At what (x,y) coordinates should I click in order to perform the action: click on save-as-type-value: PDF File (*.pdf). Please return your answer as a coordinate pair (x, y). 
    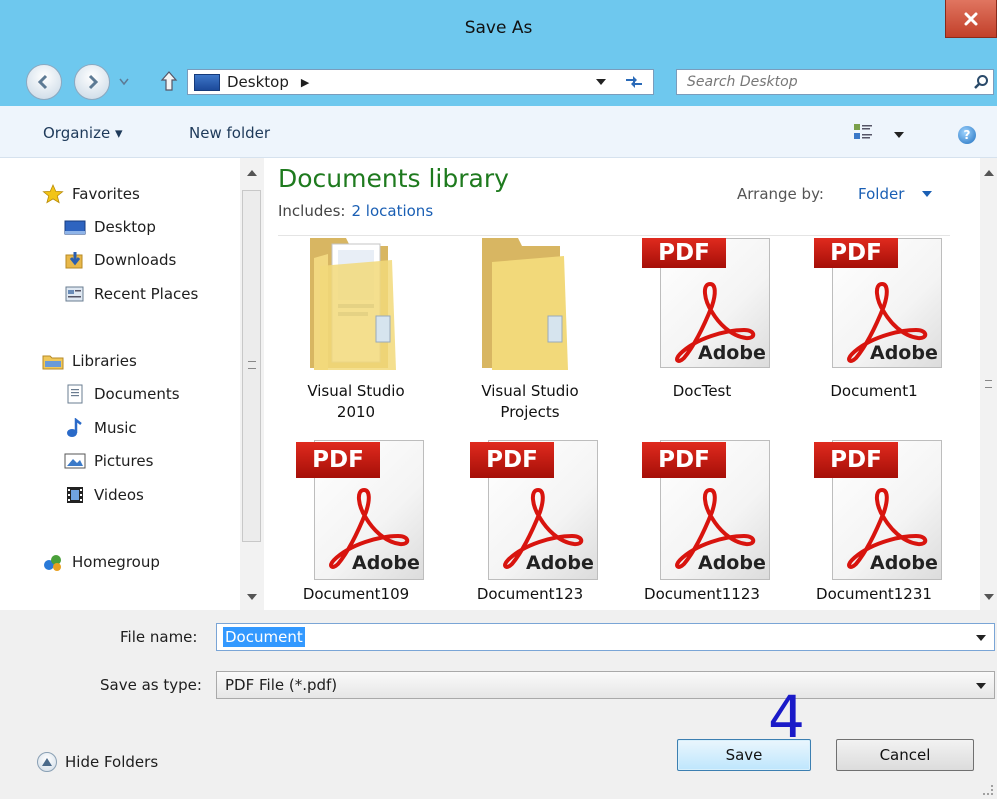
    Looking at the image, I should click on (281, 685).